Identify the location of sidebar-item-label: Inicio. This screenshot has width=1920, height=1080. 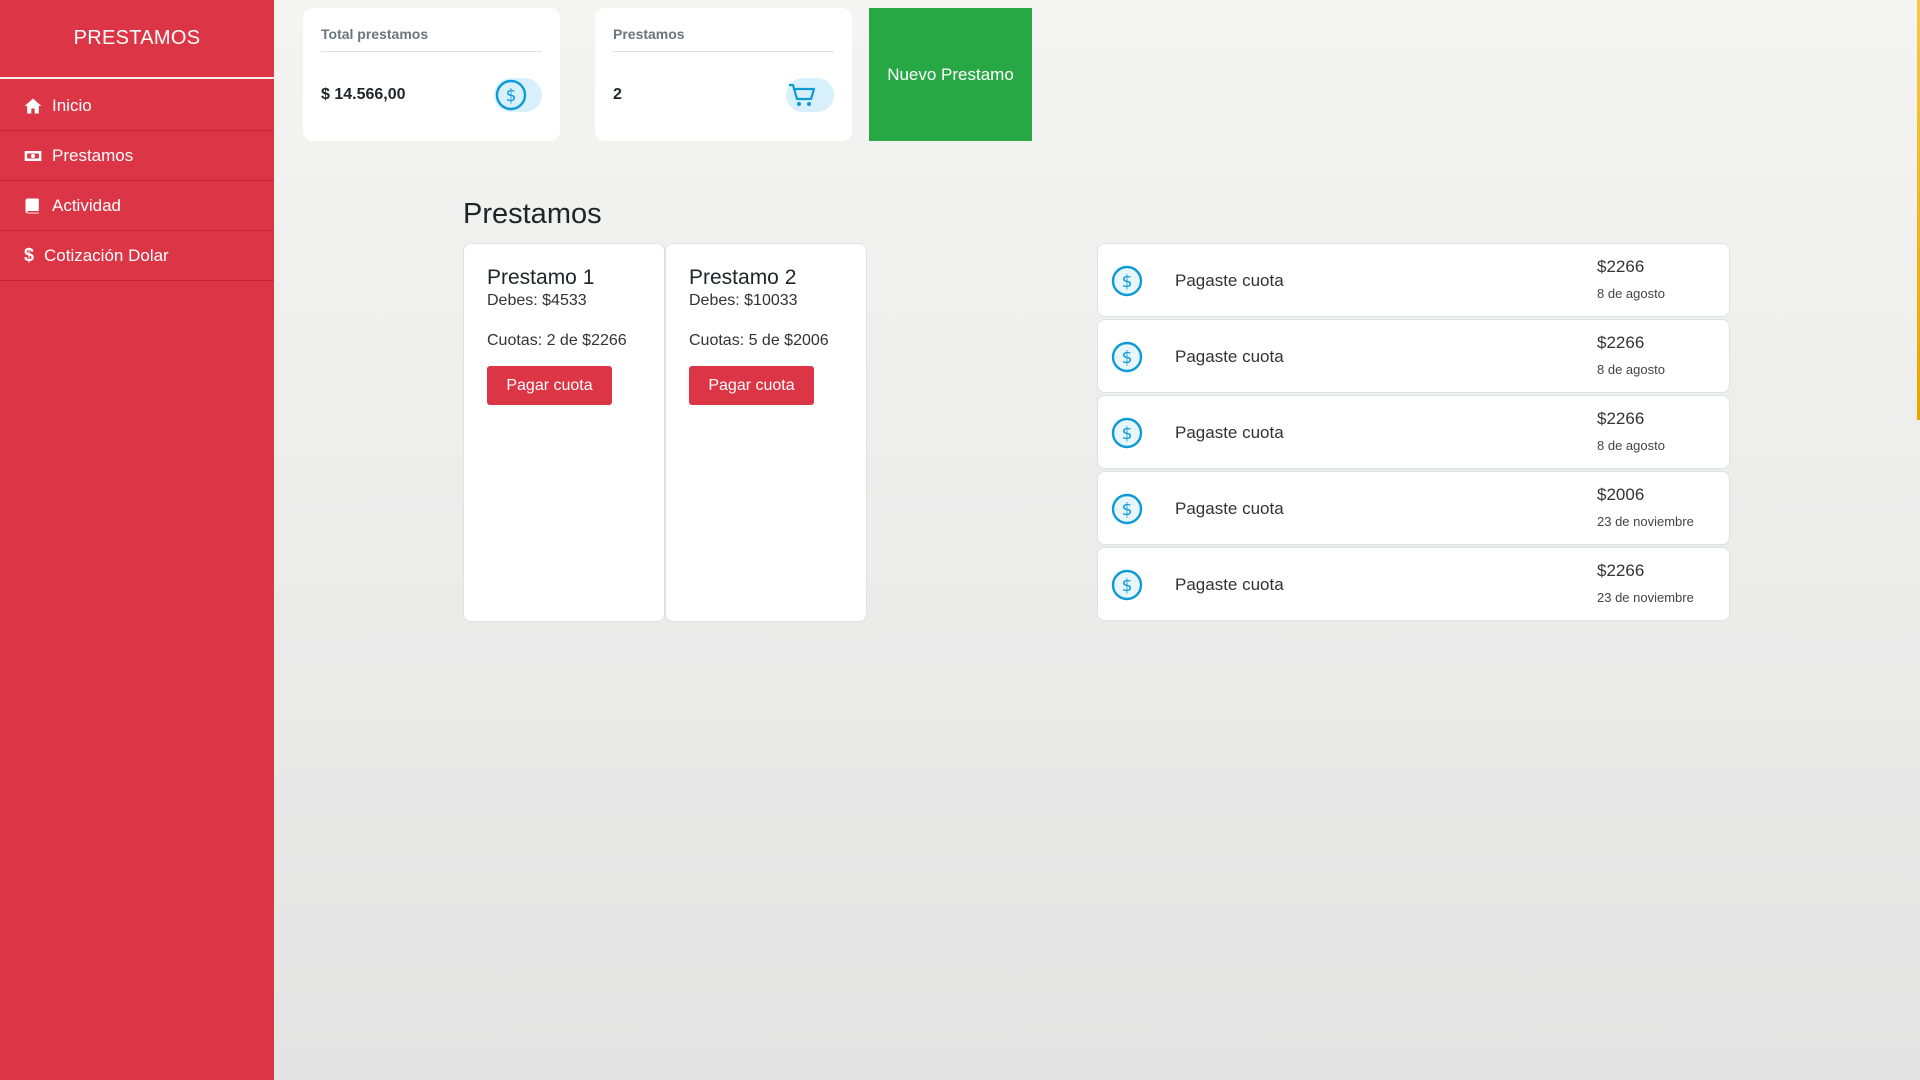
(72, 105).